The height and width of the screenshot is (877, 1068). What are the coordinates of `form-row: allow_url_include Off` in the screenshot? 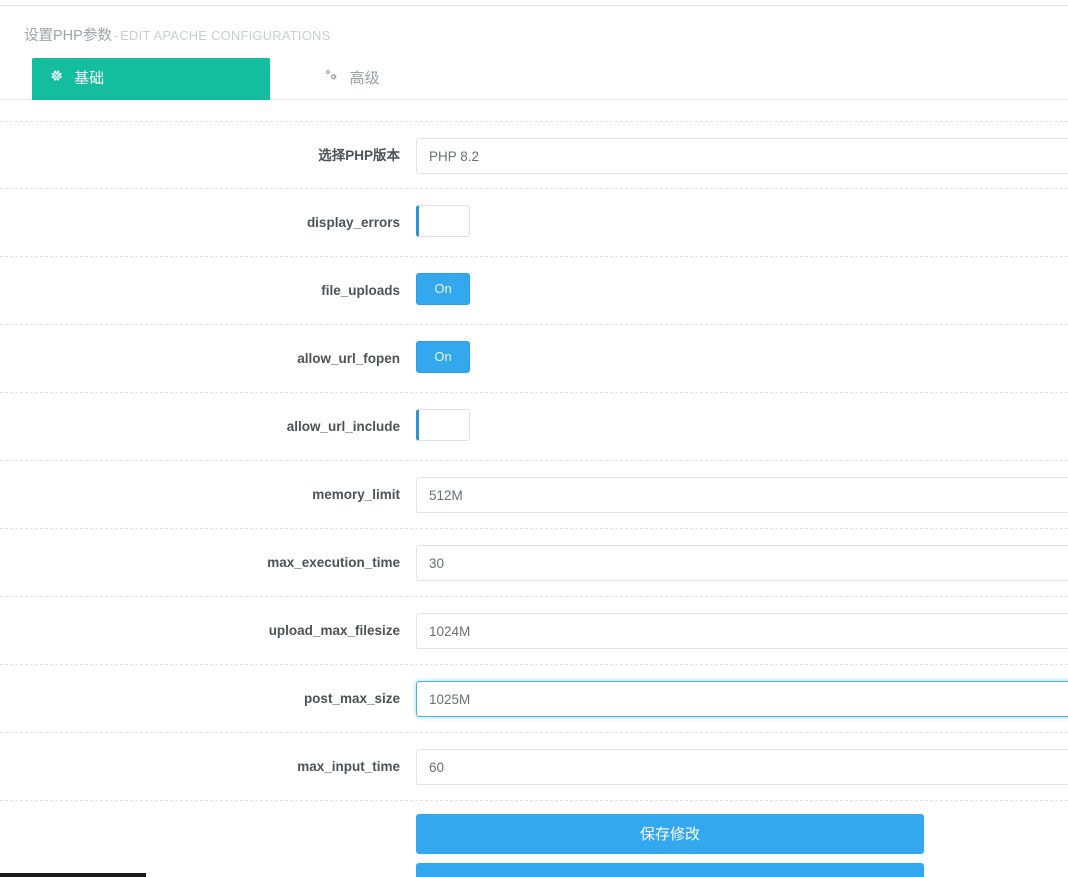 It's located at (534, 427).